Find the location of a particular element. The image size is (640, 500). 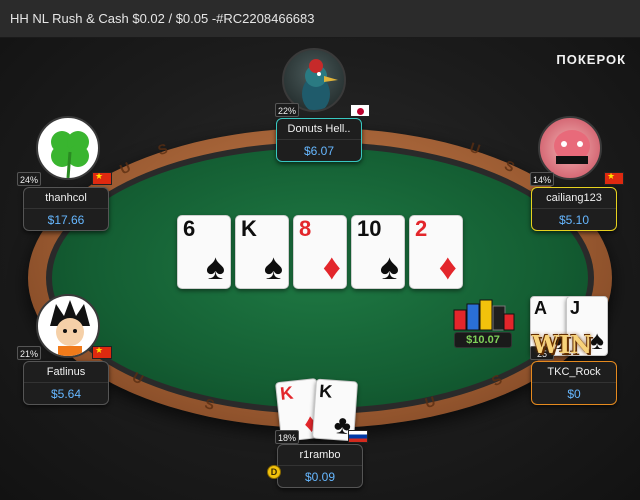

player-bottom-left-plate: Fatlinus $5.64 is located at coordinates (66, 383).